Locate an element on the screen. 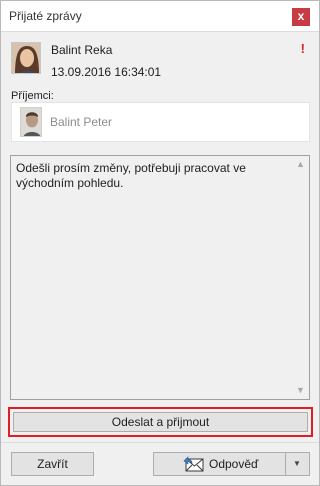 The width and height of the screenshot is (320, 486). close-button: Zavřít is located at coordinates (52, 464).